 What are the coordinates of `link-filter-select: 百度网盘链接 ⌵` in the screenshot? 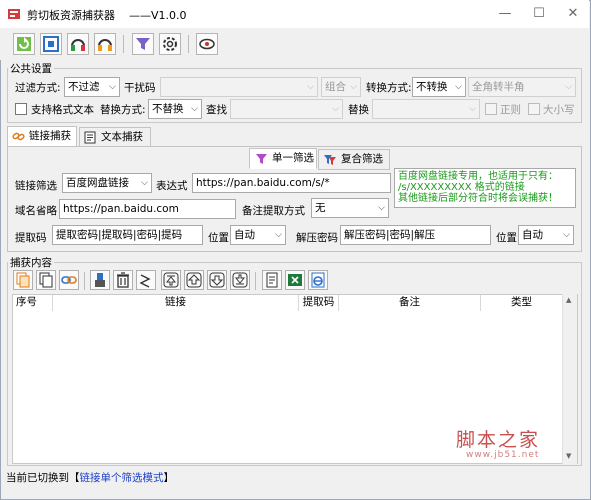 It's located at (107, 183).